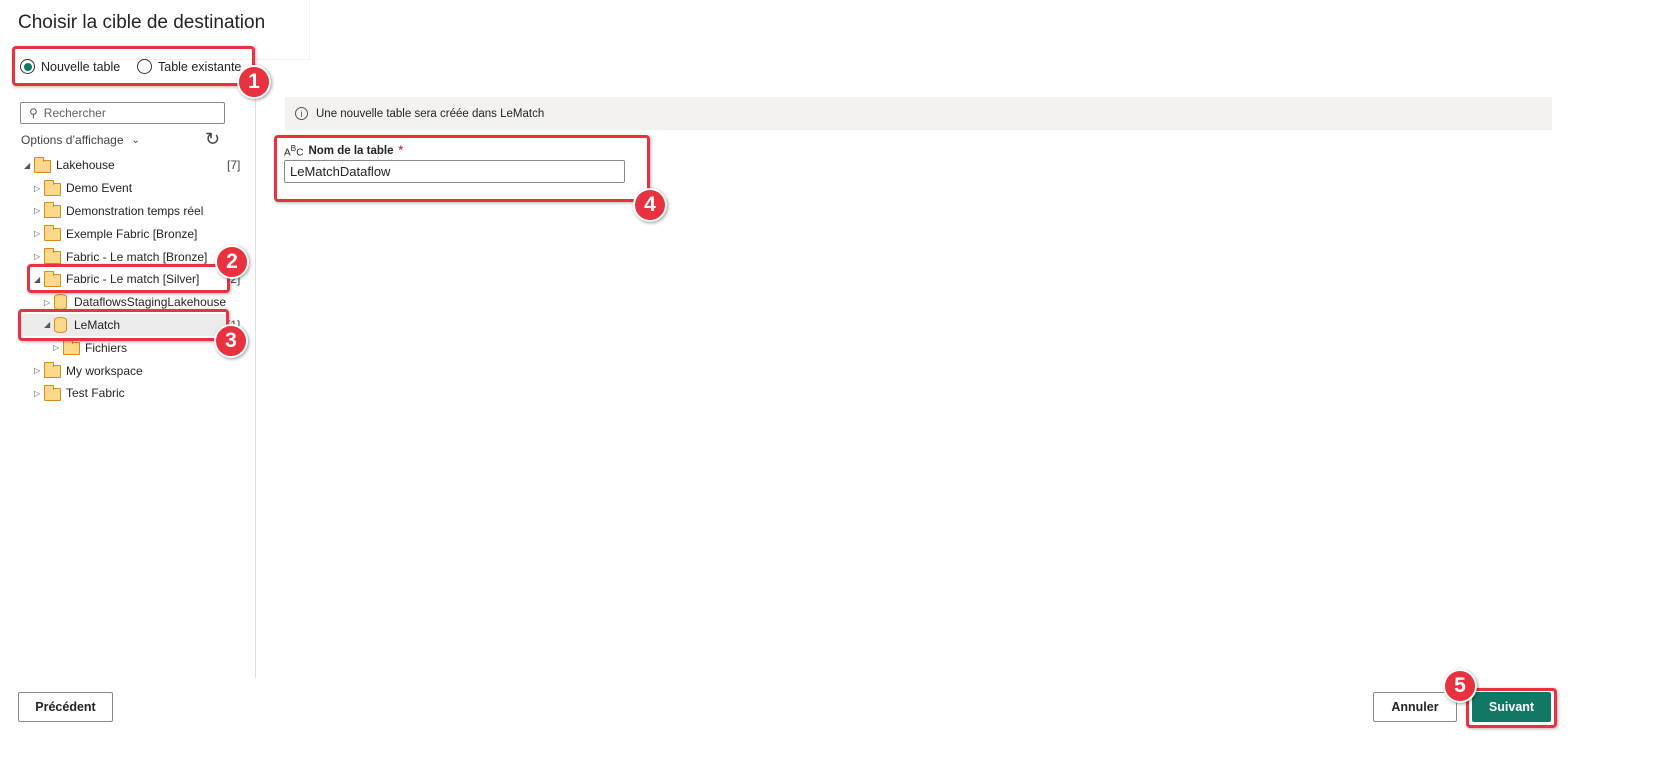  I want to click on tree-item-label: DataflowsStagingLakehouse, so click(150, 302).